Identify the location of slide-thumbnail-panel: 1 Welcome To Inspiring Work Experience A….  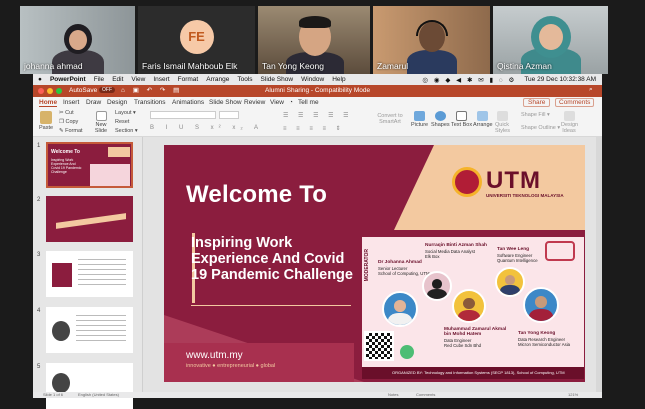
(88, 273).